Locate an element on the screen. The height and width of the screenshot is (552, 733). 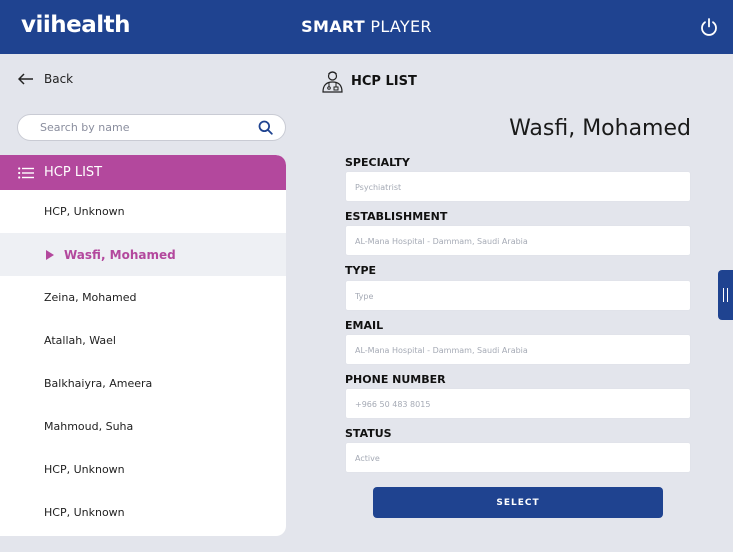
side-panel-toggle is located at coordinates (725, 295).